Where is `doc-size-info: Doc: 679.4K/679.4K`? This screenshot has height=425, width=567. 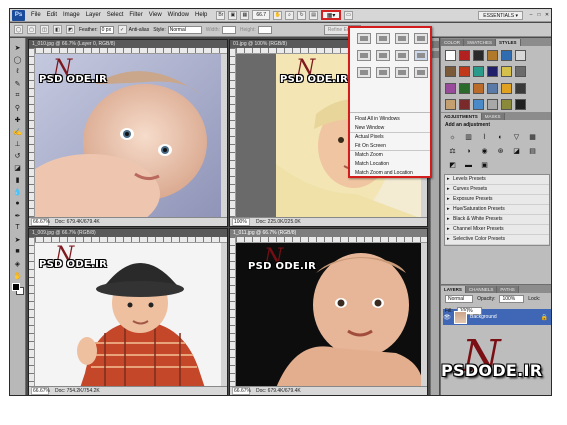
doc-size-info: Doc: 679.4K/679.4K is located at coordinates (278, 391).